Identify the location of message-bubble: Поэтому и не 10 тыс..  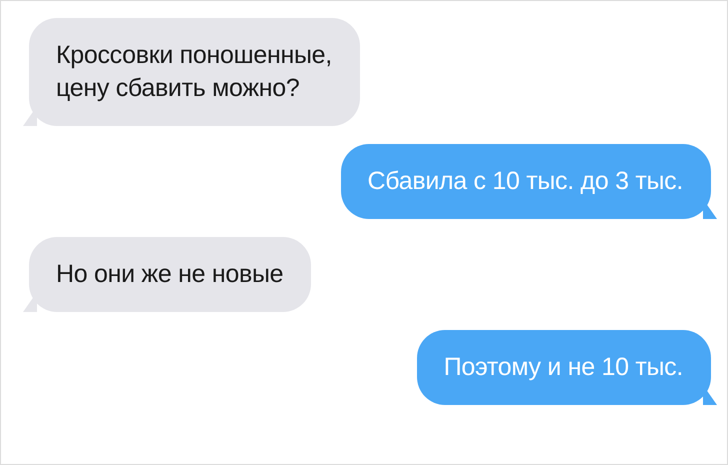
(563, 367).